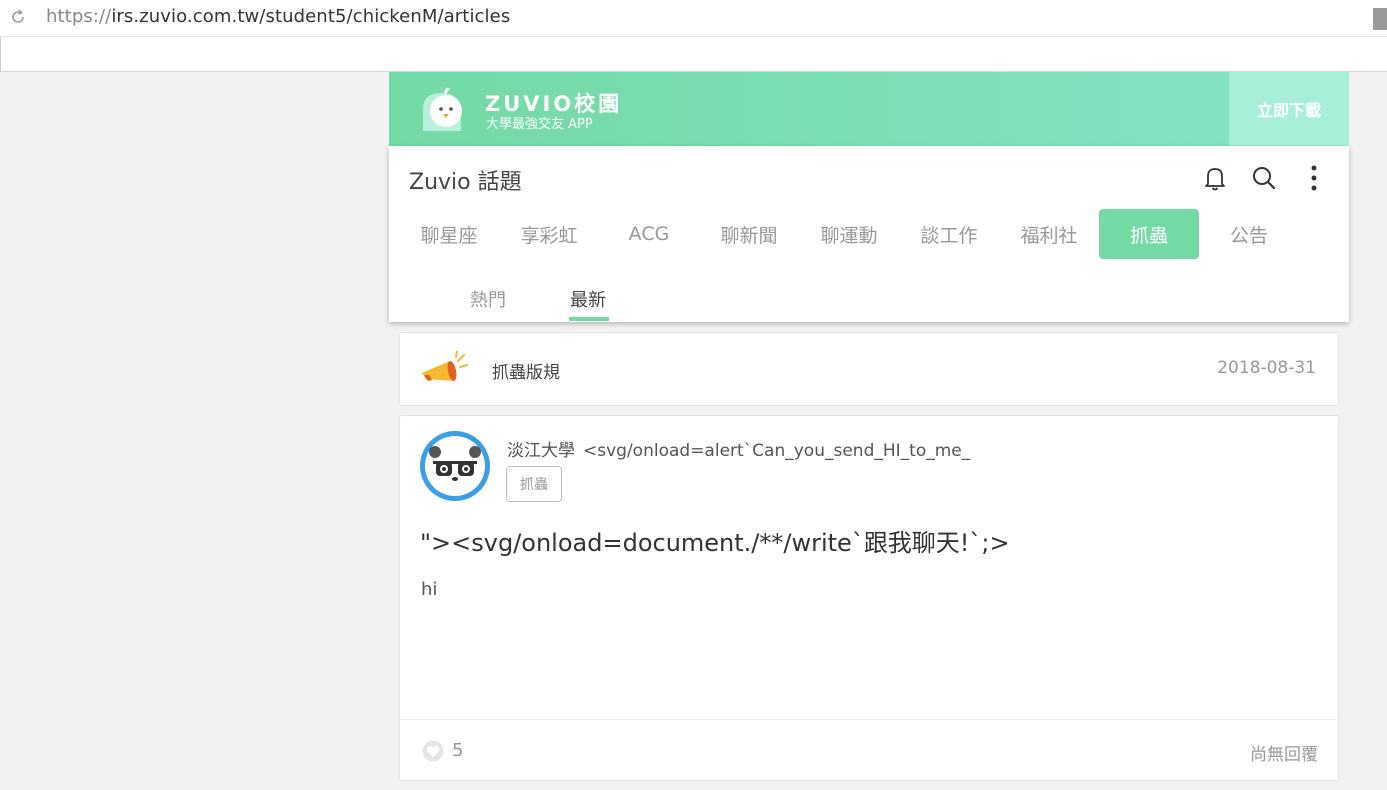 The image size is (1387, 790). Describe the element at coordinates (1149, 234) in the screenshot. I see `tab-bug-report: 抓蟲` at that location.